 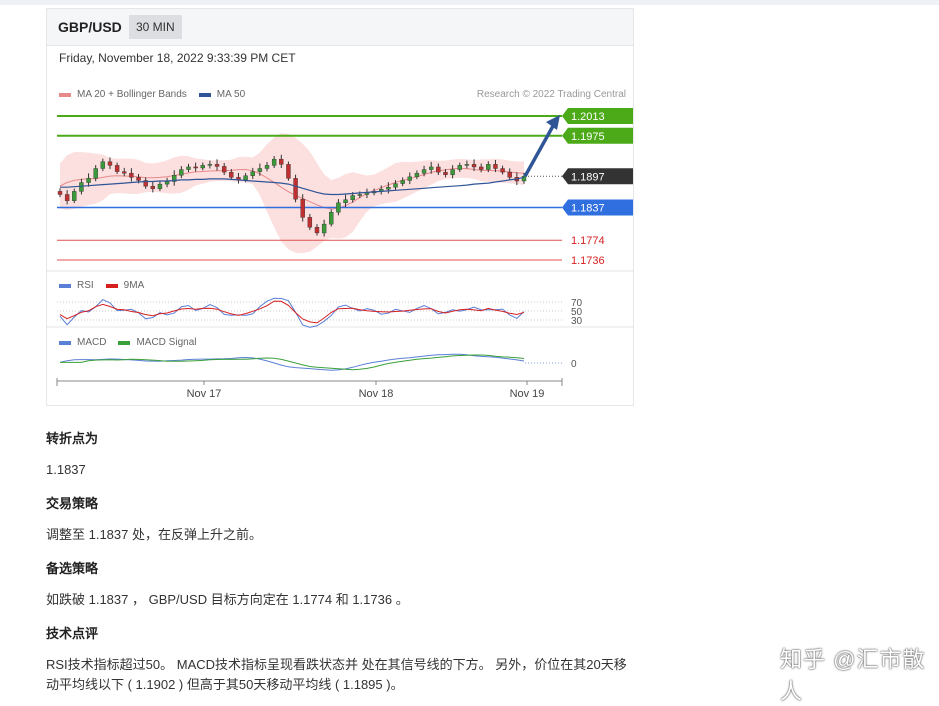 I want to click on macd-level-label: 0, so click(x=574, y=364).